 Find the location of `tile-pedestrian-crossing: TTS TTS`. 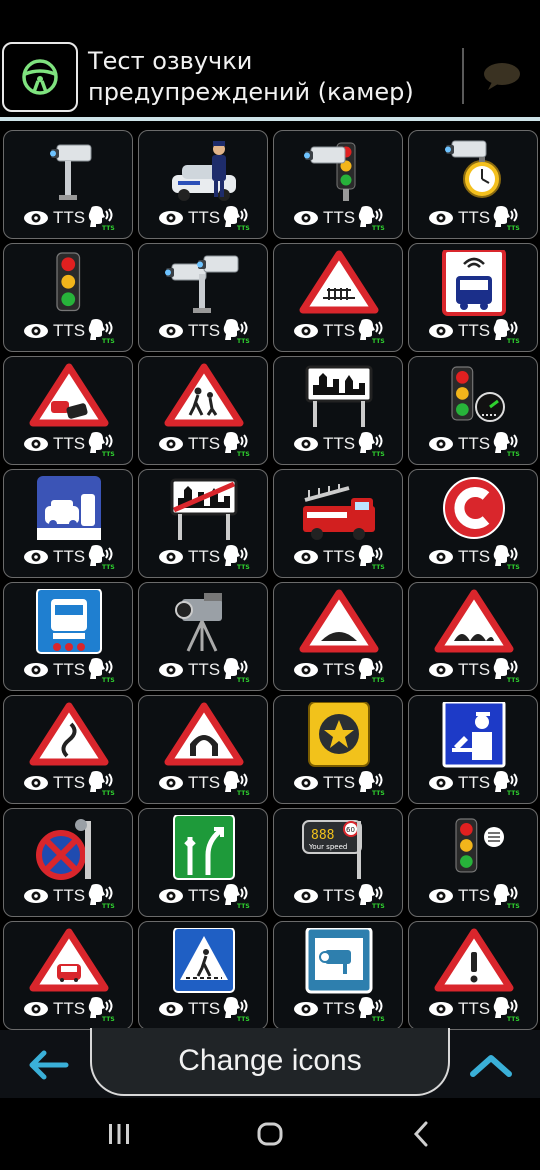

tile-pedestrian-crossing: TTS TTS is located at coordinates (203, 975).